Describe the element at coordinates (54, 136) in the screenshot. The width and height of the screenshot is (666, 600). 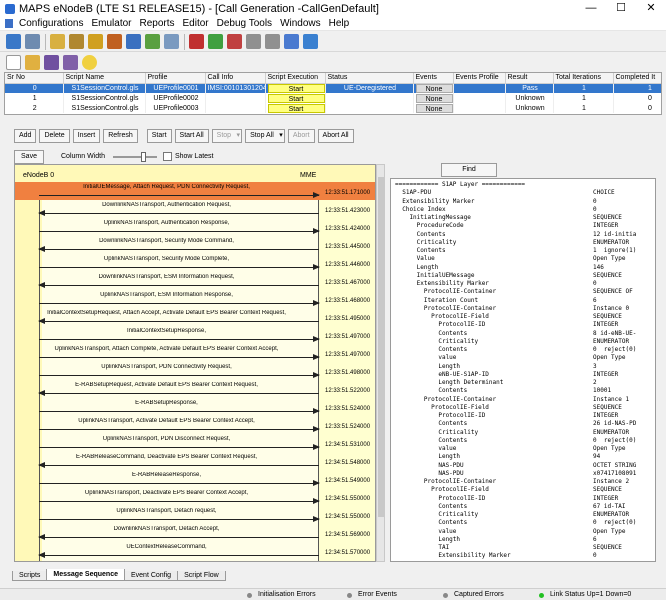
I see `delete-button: Delete` at that location.